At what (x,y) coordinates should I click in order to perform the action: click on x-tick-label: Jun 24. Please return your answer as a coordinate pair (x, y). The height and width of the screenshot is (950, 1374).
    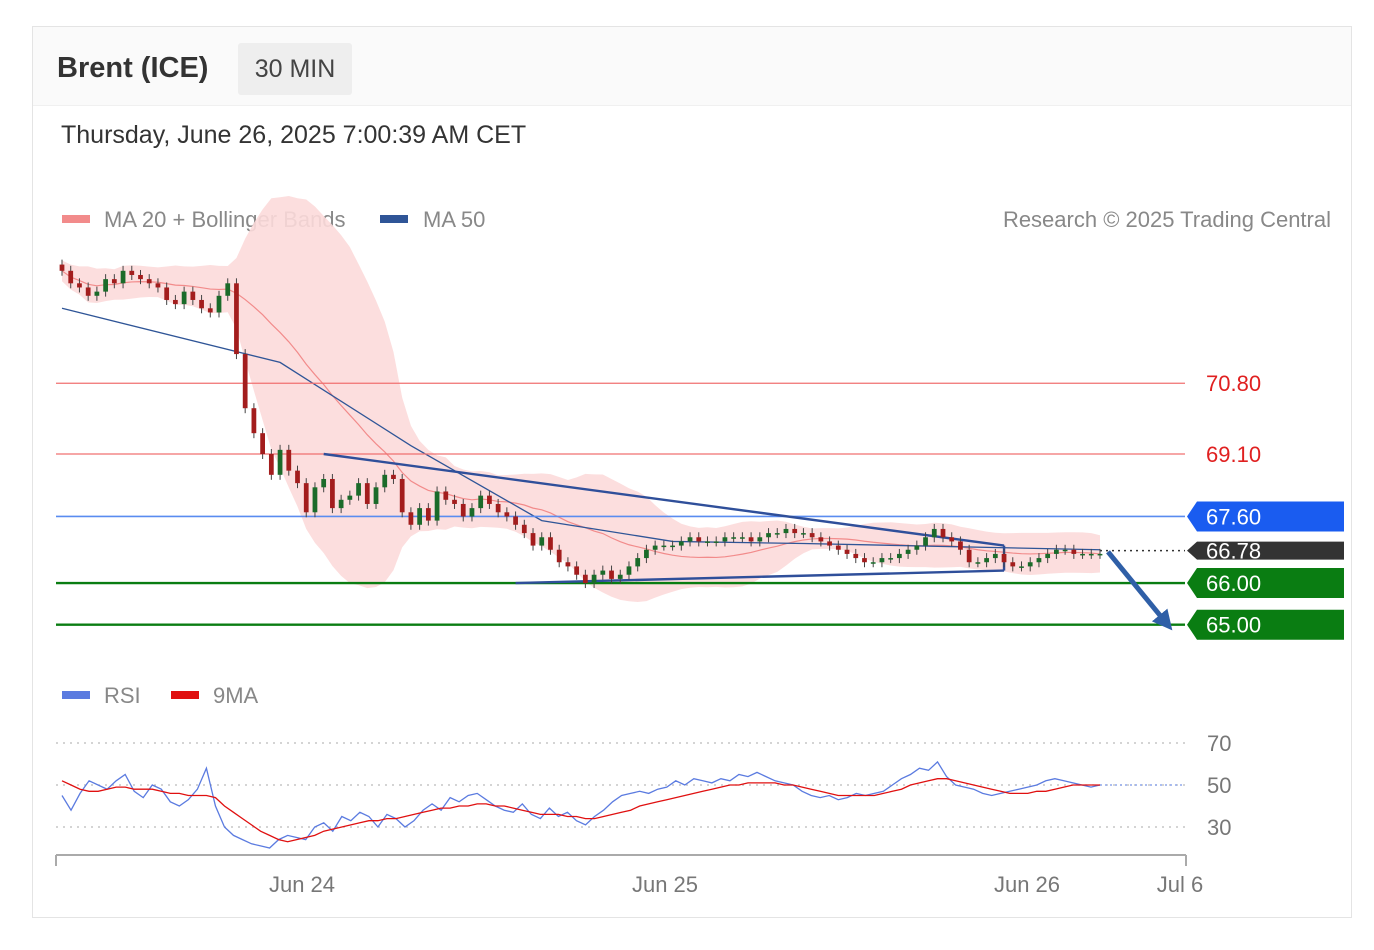
    Looking at the image, I should click on (302, 884).